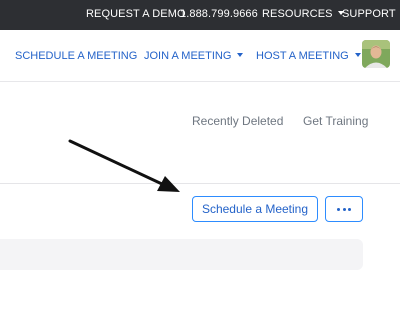  I want to click on nav-join-meeting-label: JOIN A MEETING, so click(188, 56).